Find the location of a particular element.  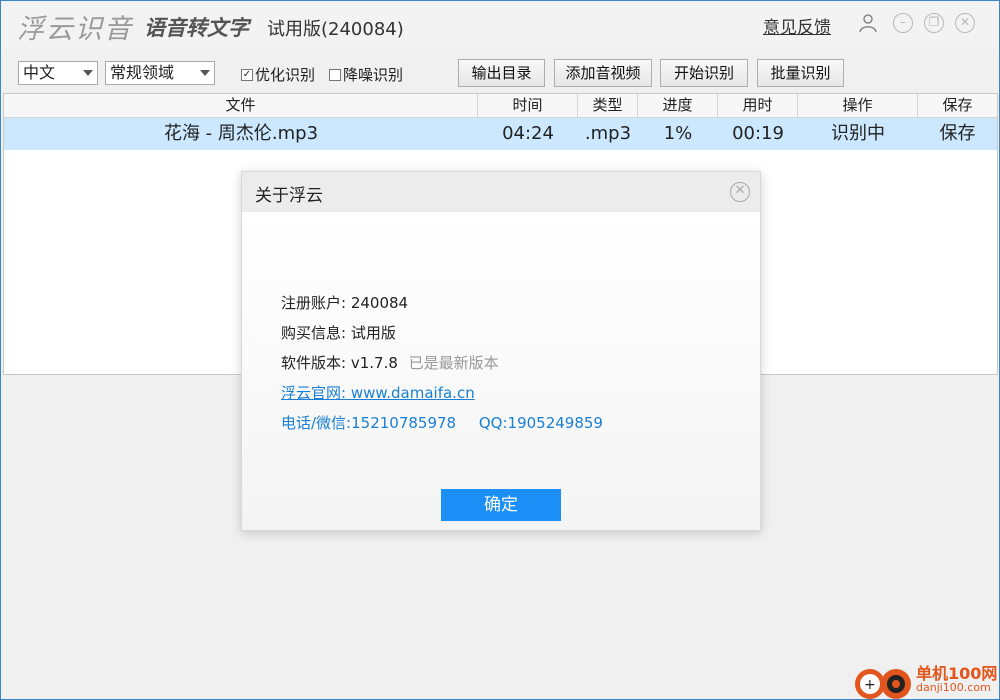

version-note: 已是最新版本 is located at coordinates (453, 363).